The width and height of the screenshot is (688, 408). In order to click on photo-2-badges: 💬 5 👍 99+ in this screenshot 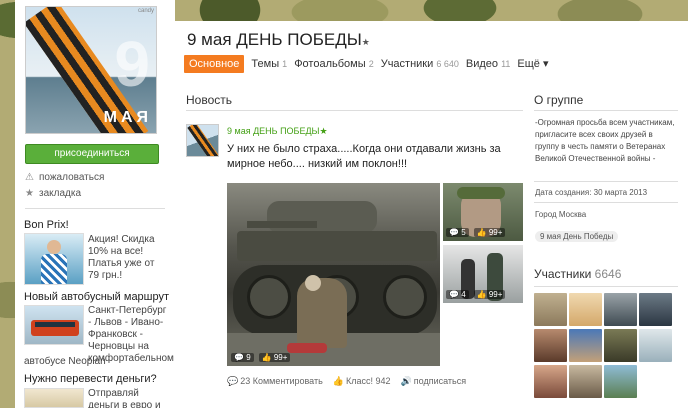, I will do `click(476, 232)`.